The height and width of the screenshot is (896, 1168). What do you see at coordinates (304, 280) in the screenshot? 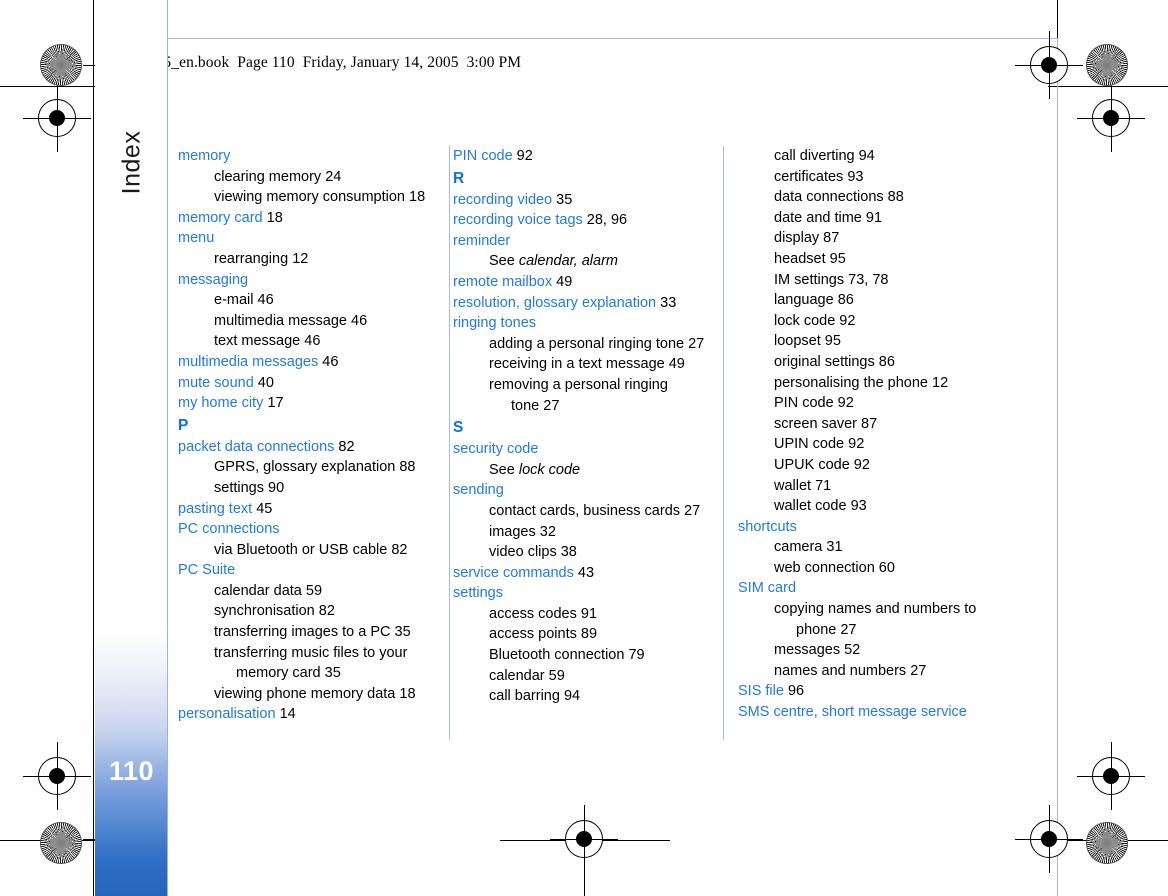
I see `index-entry: messaging` at bounding box center [304, 280].